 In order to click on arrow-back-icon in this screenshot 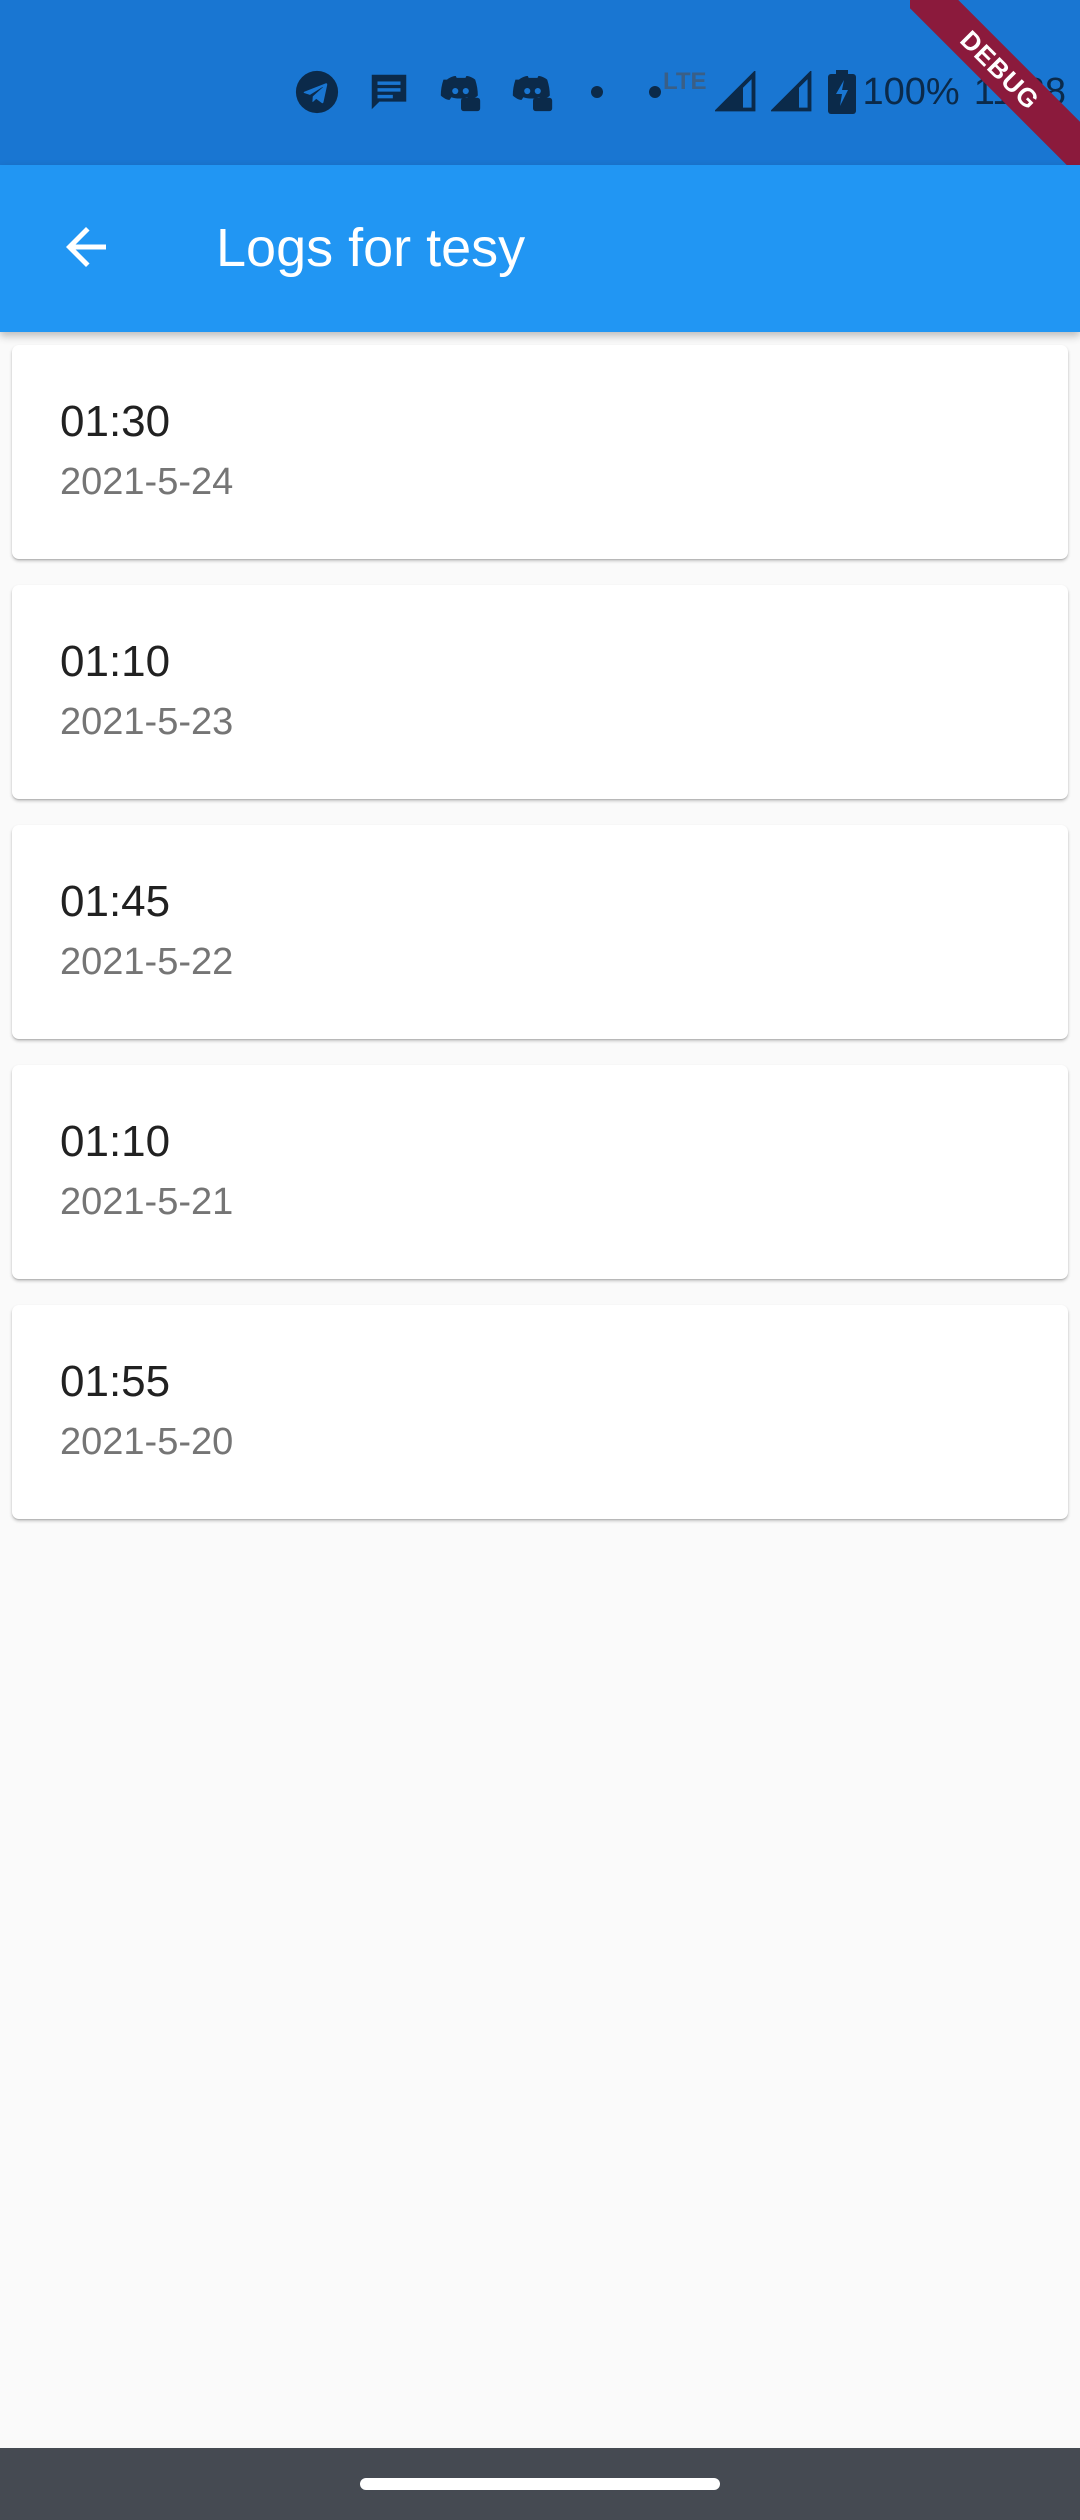, I will do `click(86, 247)`.